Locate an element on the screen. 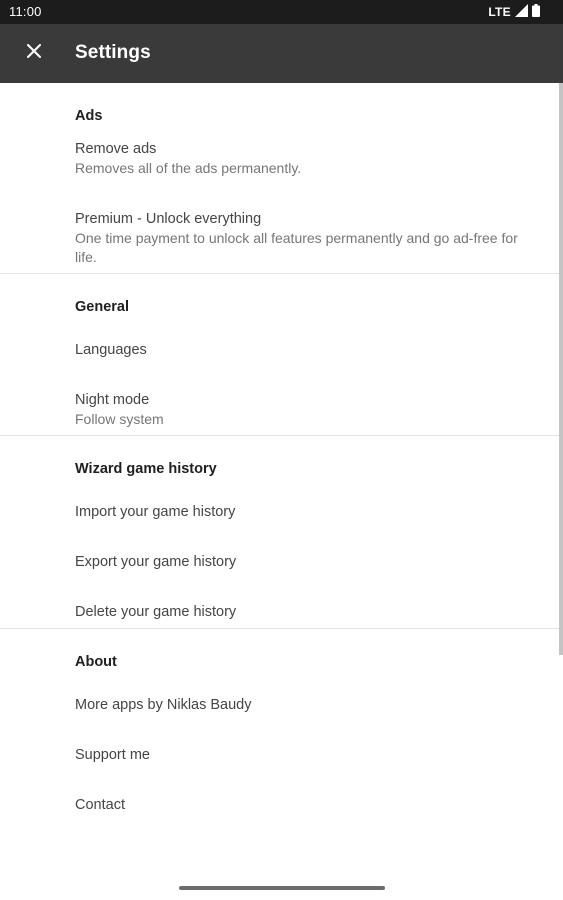 Image resolution: width=563 pixels, height=900 pixels. pref-title: Contact is located at coordinates (100, 805).